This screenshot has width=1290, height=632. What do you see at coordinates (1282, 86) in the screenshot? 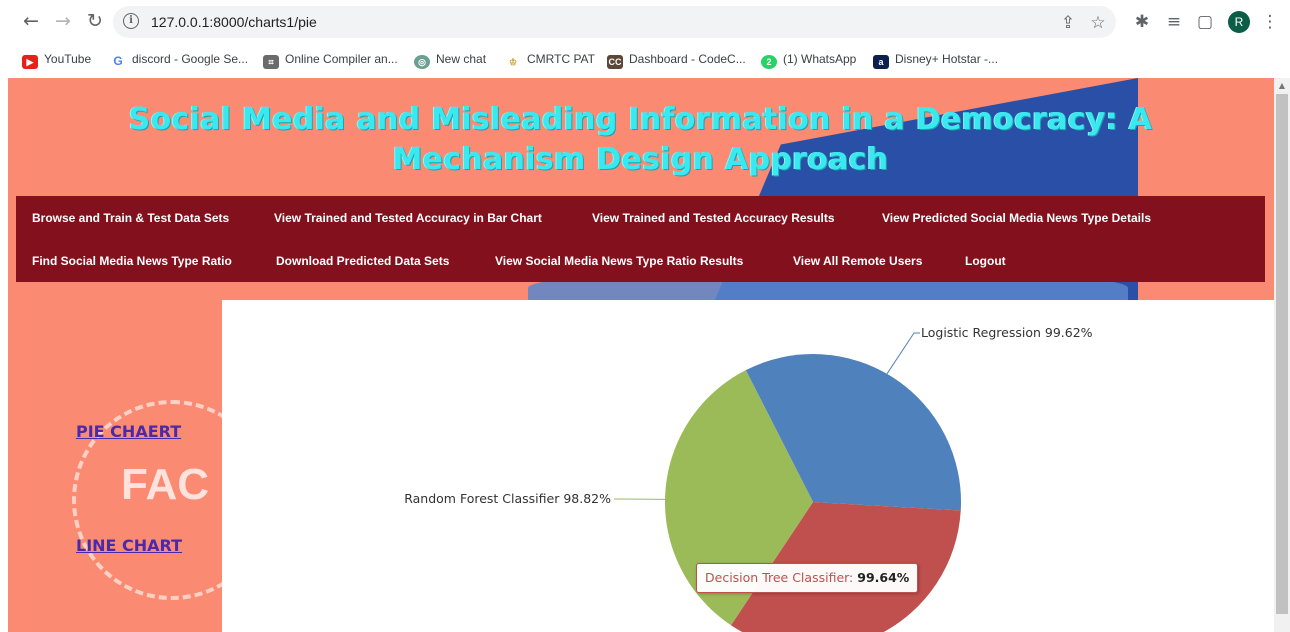
I see `scroll-up-arrow-icon: ▲` at bounding box center [1282, 86].